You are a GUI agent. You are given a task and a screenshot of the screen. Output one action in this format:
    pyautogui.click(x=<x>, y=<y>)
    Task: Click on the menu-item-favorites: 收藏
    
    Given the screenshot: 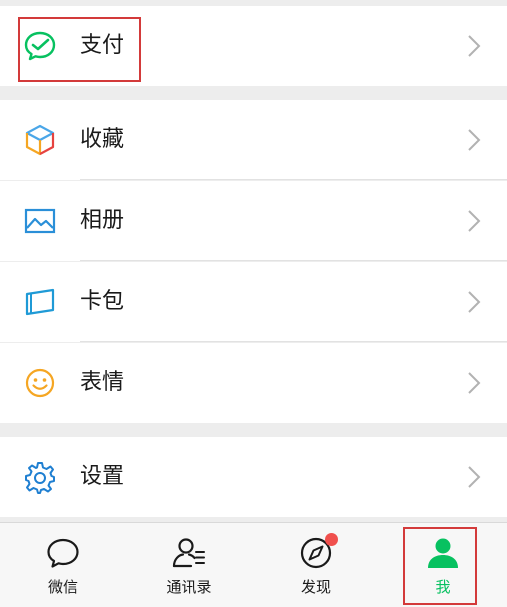 What is the action you would take?
    pyautogui.click(x=253, y=140)
    